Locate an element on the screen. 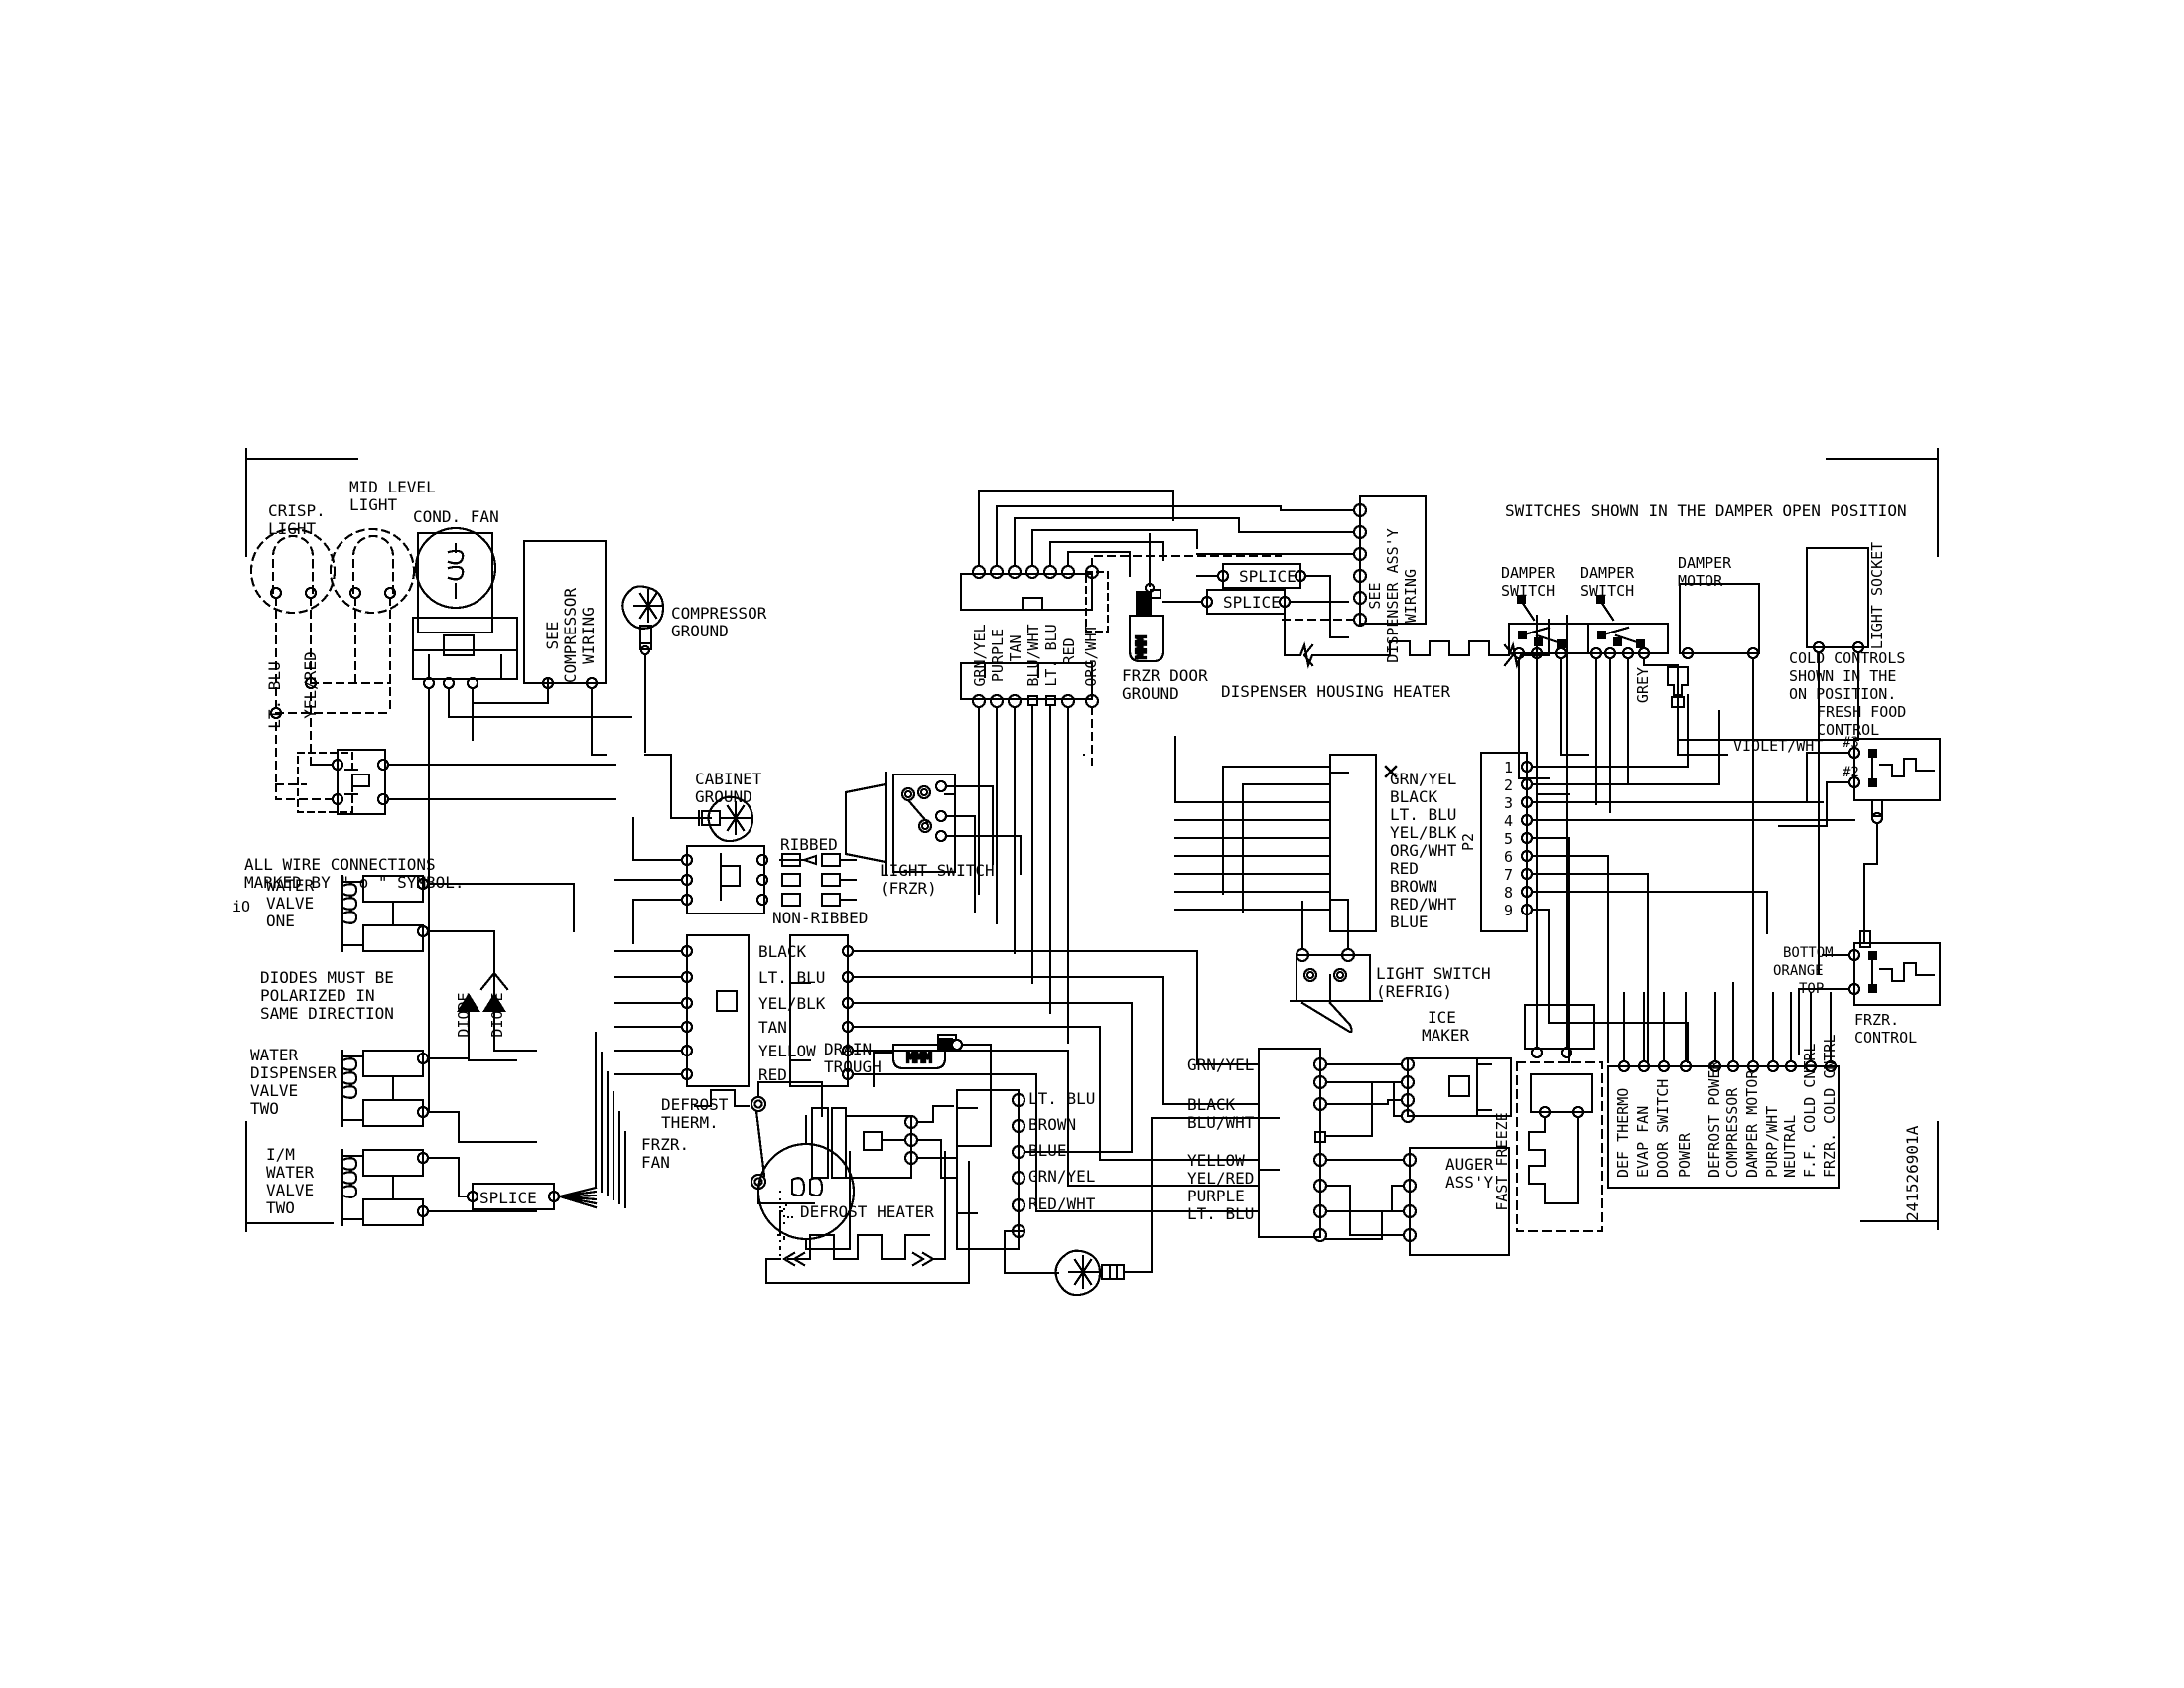 This screenshot has height=1688, width=2184. p2-label: P2 is located at coordinates (1468, 842).